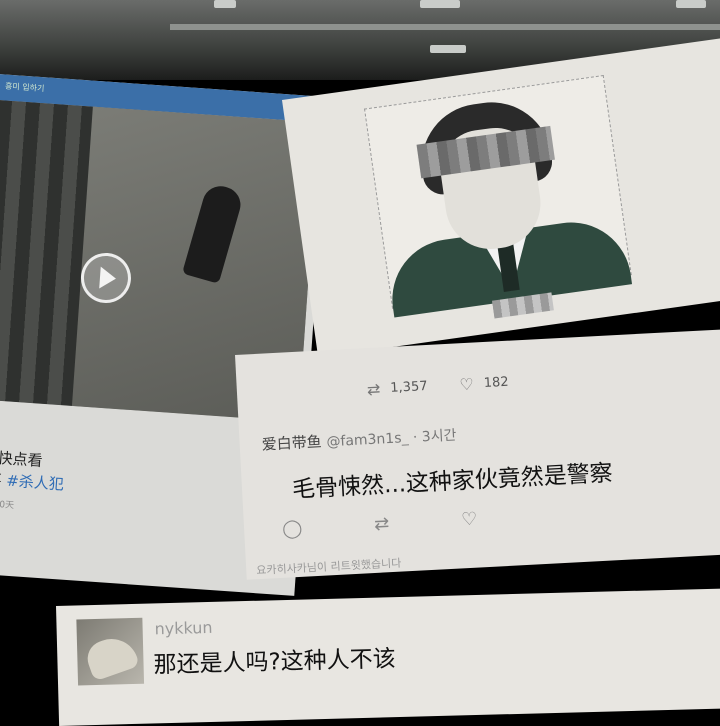  I want to click on hashtag-link: #杀人犯, so click(35, 483).